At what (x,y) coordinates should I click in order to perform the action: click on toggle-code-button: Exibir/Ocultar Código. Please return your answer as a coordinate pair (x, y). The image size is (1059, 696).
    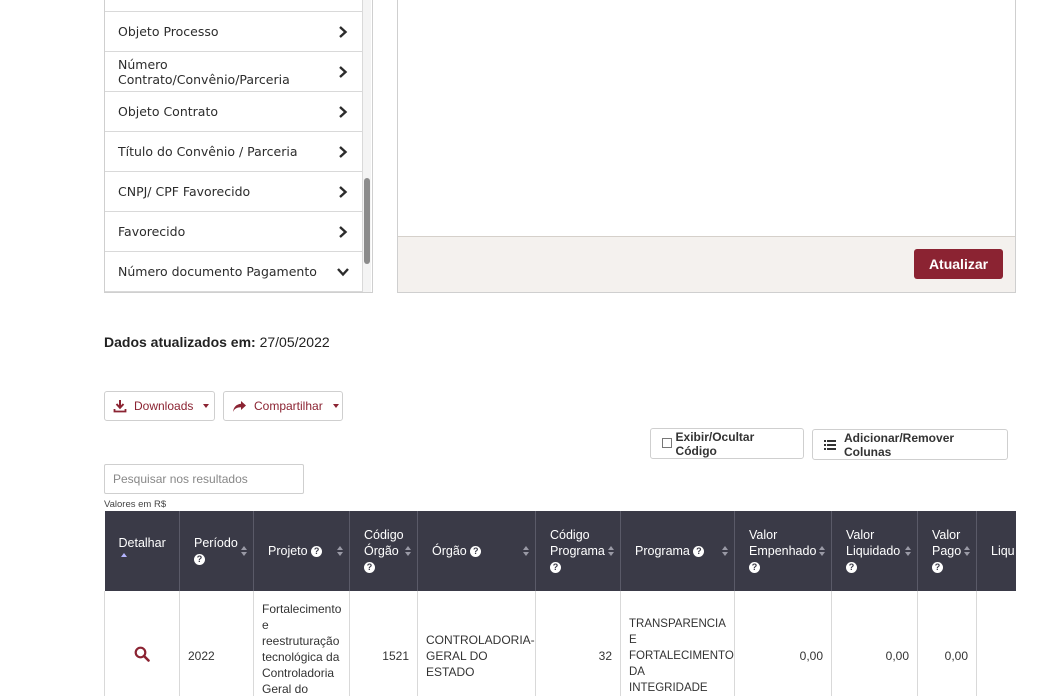
    Looking at the image, I should click on (727, 443).